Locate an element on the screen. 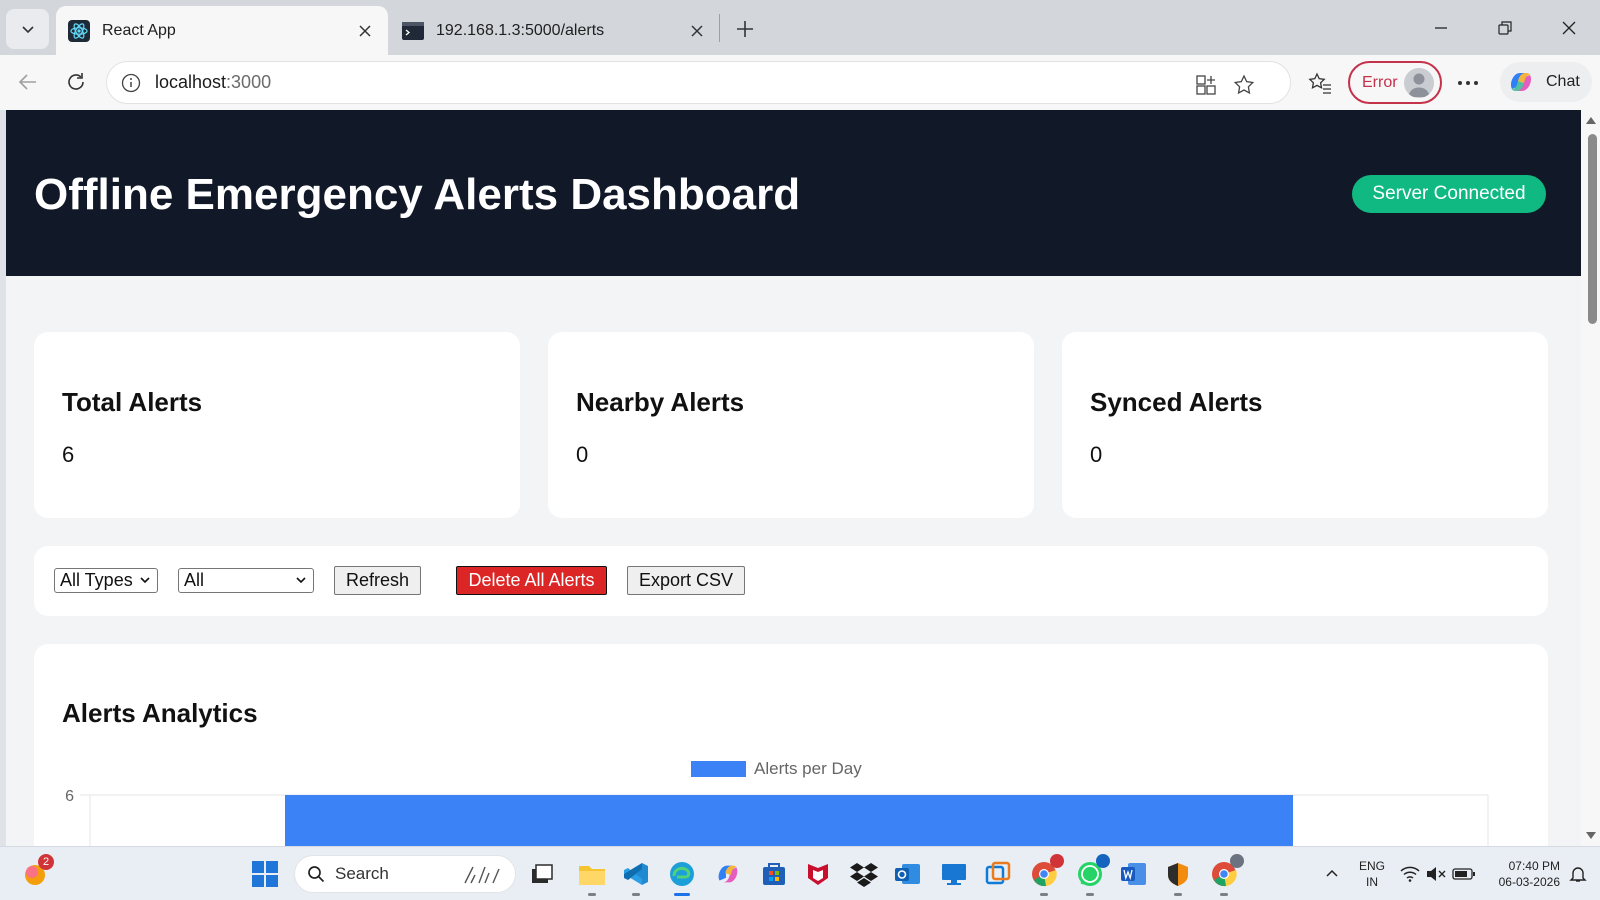 Image resolution: width=1600 pixels, height=900 pixels. battery-icon is located at coordinates (1464, 874).